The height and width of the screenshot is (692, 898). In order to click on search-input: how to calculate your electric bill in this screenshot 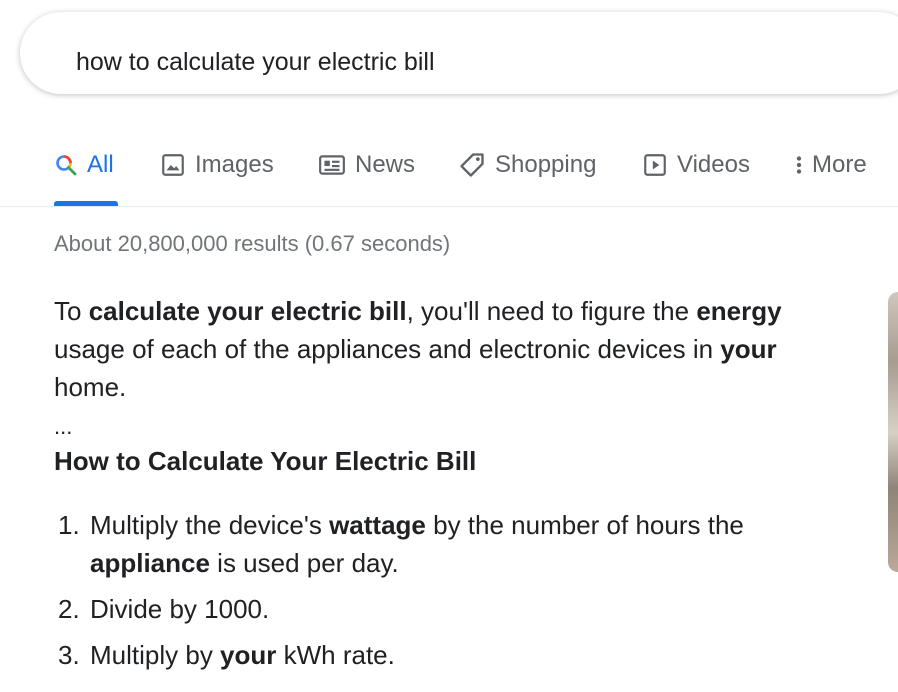, I will do `click(255, 62)`.